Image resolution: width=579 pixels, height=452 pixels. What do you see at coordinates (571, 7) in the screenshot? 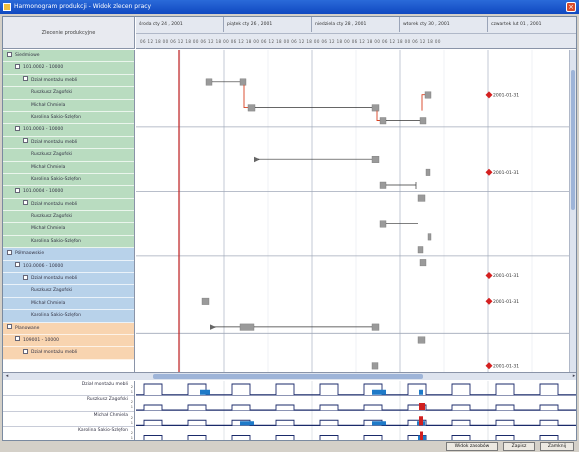
I see `close-window-button: ×` at bounding box center [571, 7].